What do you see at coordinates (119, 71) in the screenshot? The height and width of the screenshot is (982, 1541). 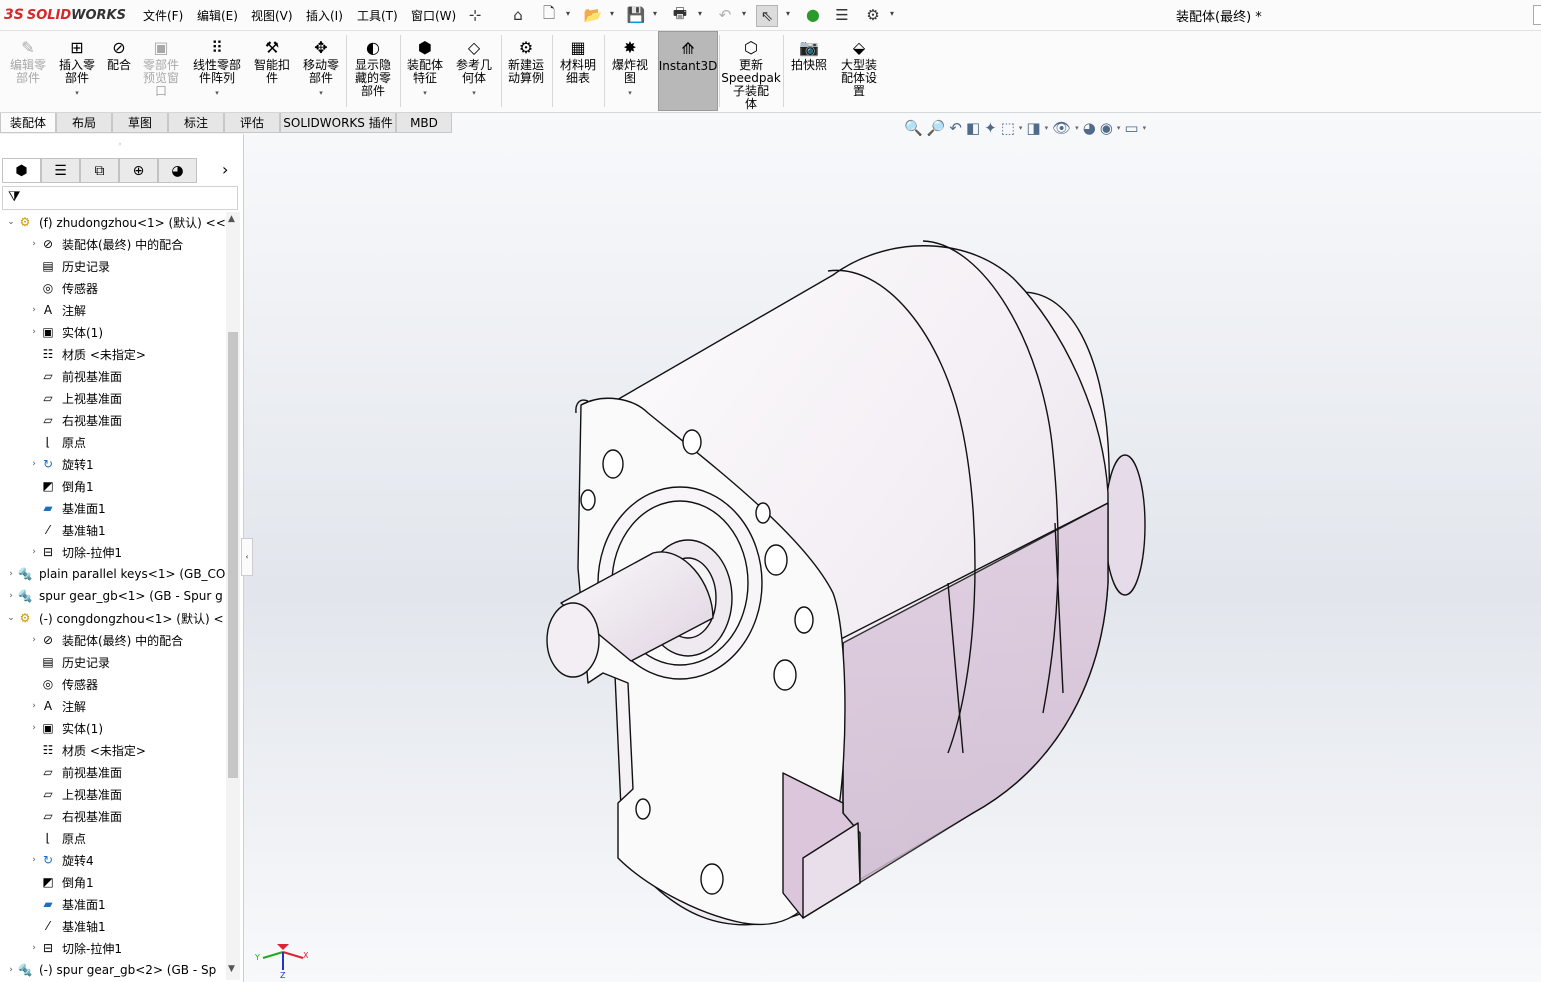 I see `mate-button: ⊘ 配合` at bounding box center [119, 71].